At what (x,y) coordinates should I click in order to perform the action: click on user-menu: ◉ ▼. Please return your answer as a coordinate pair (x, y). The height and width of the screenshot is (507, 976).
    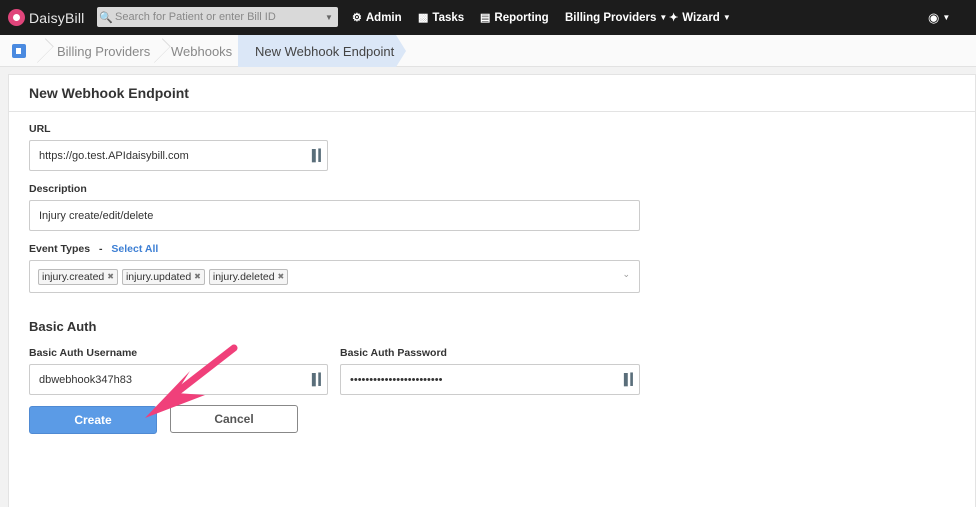
    Looking at the image, I should click on (939, 17).